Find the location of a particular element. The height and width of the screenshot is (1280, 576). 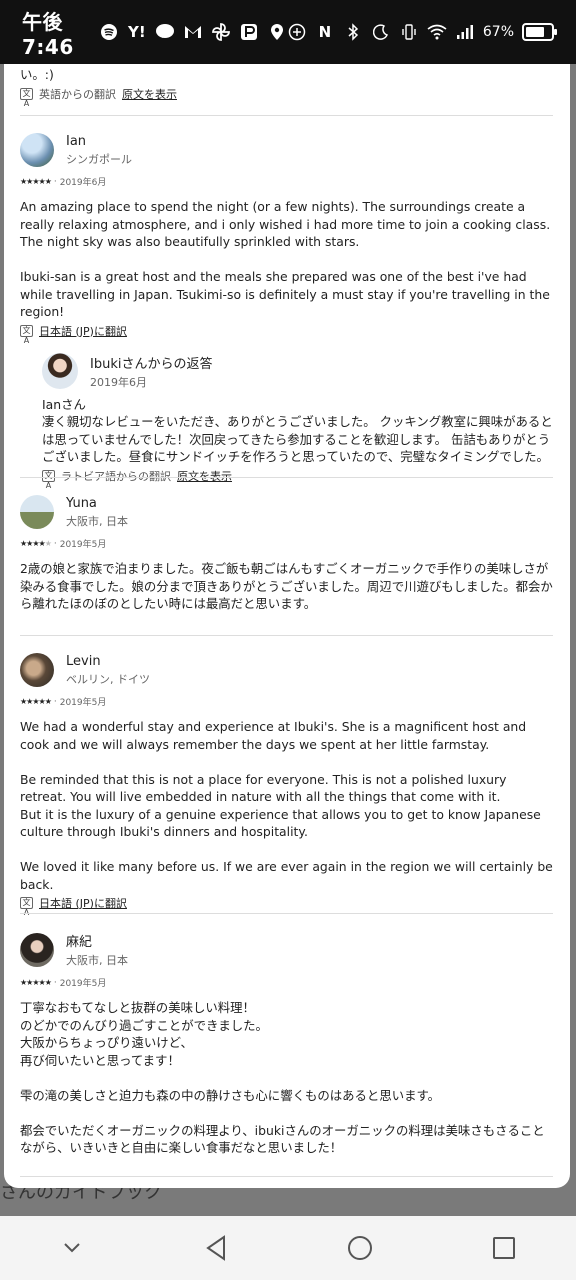

previous-review-text: い。:) is located at coordinates (37, 74).